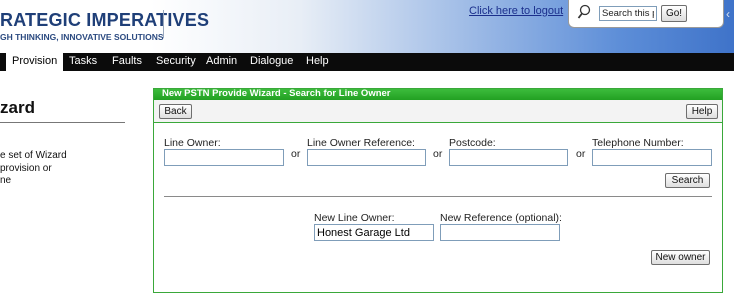  I want to click on help-button: Help, so click(702, 111).